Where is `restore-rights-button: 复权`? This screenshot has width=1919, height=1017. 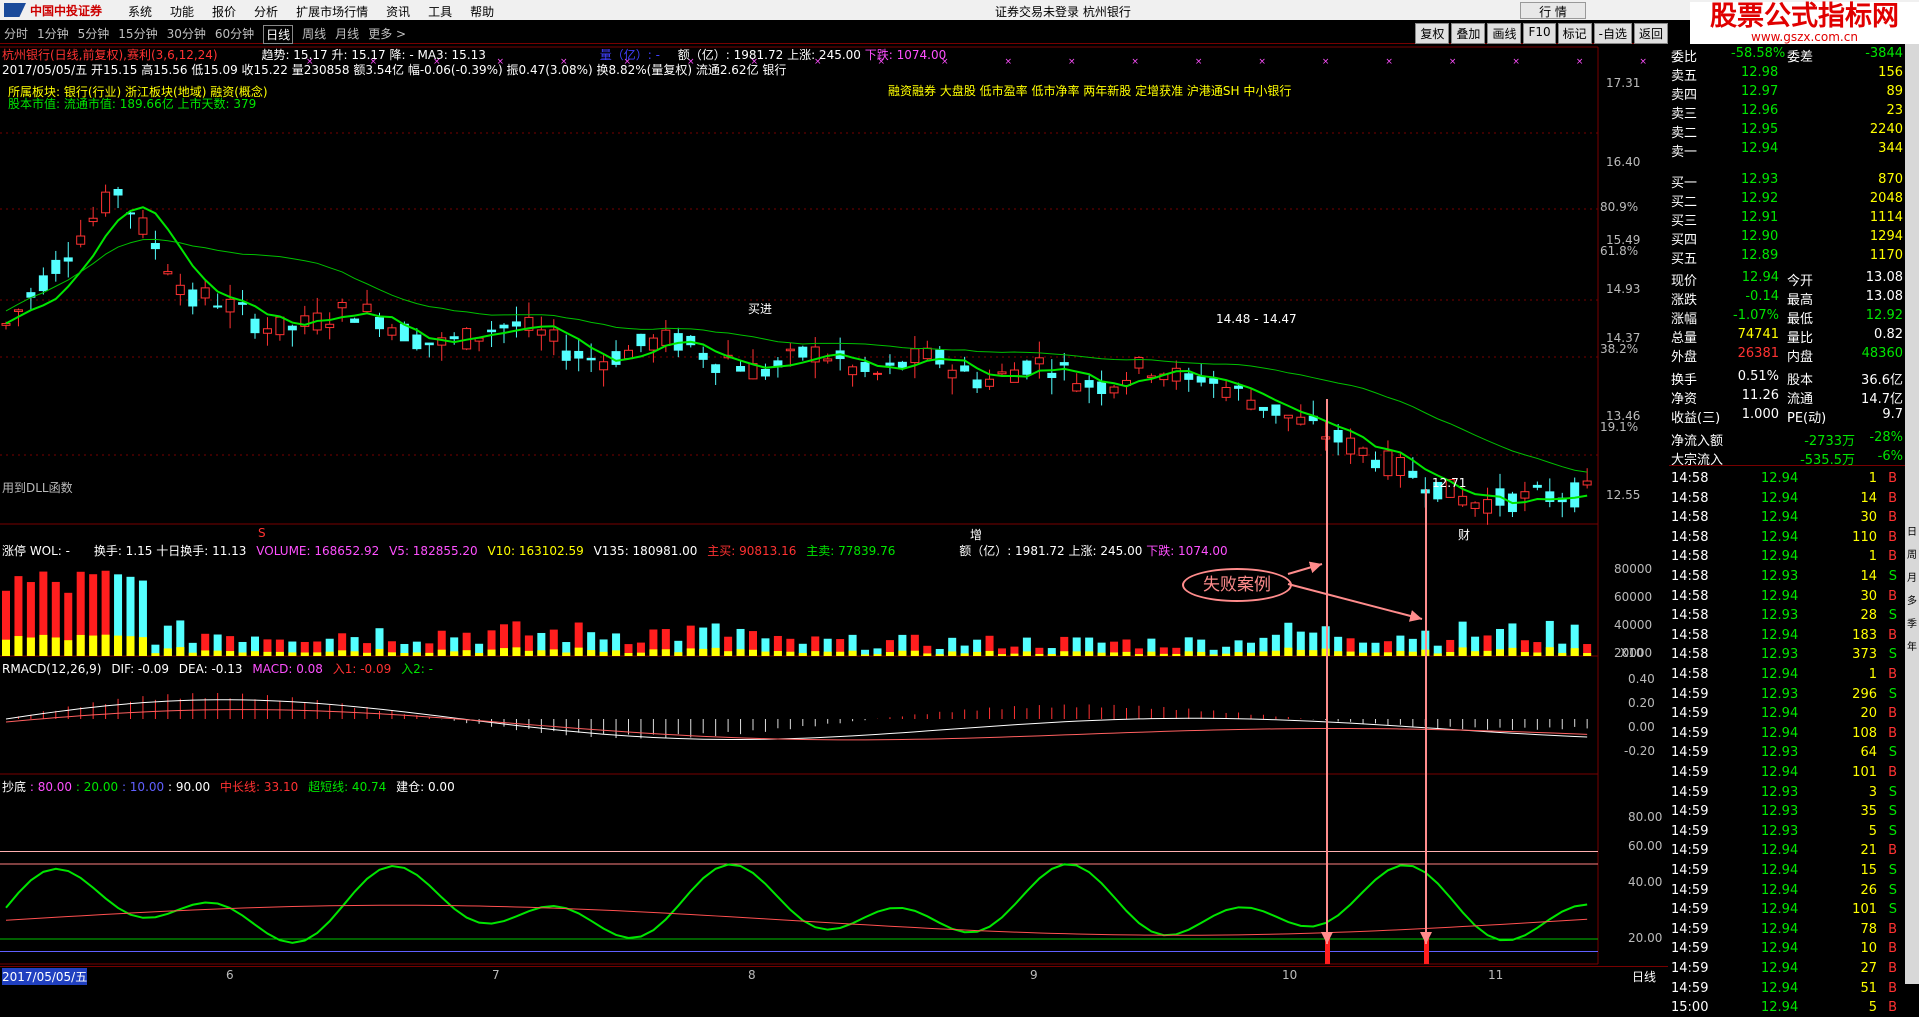
restore-rights-button: 复权 is located at coordinates (1432, 33).